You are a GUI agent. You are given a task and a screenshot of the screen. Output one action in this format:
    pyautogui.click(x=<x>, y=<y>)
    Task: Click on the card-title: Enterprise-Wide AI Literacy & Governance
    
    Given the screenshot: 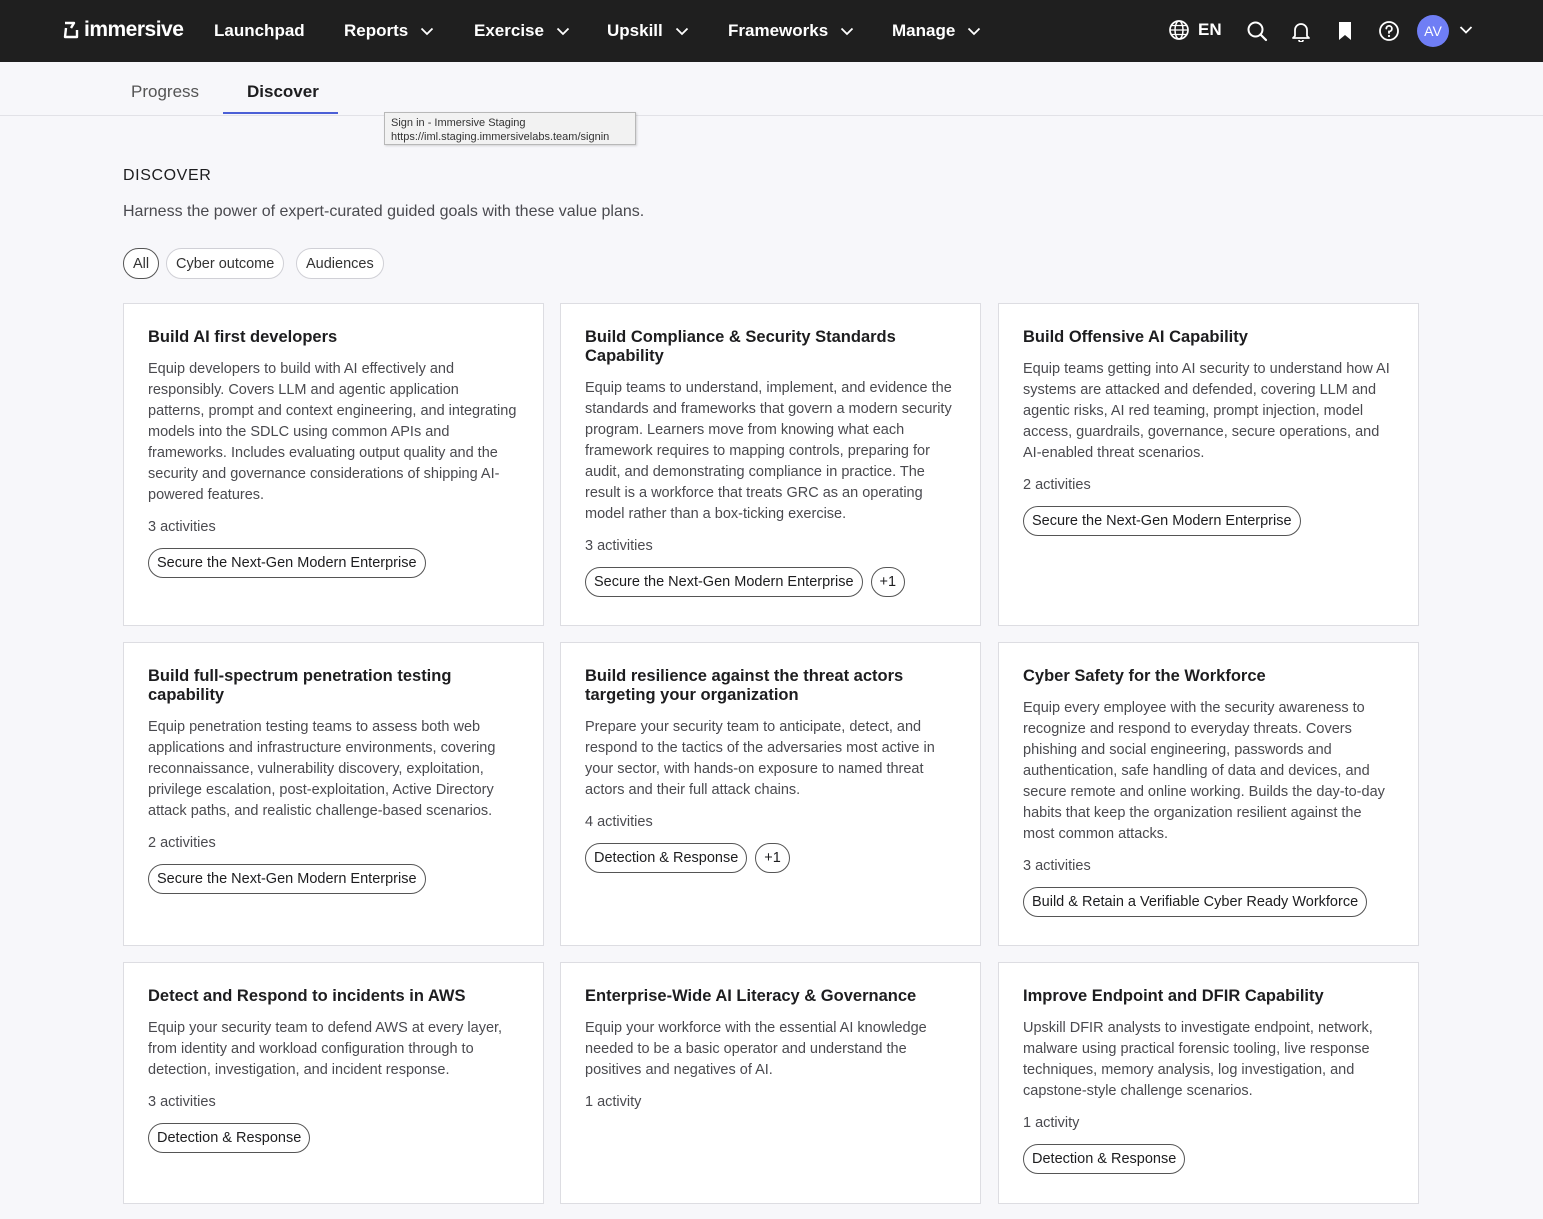 What is the action you would take?
    pyautogui.click(x=751, y=996)
    